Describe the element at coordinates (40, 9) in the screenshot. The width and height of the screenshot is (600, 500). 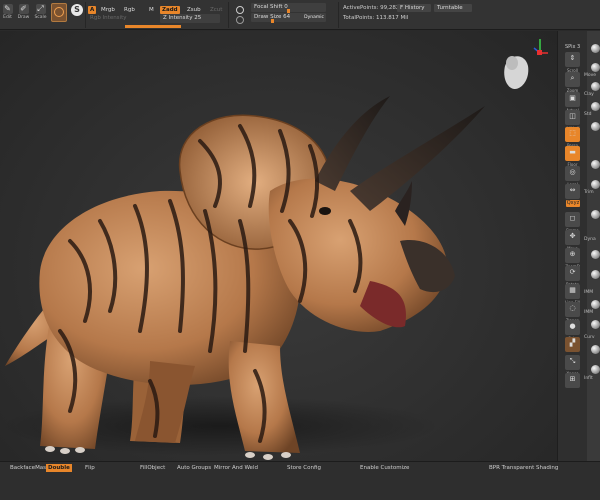
I see `scale-icon: ⤢` at that location.